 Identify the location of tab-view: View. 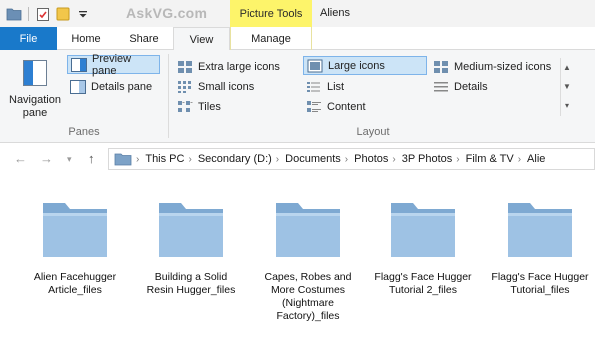
(201, 39).